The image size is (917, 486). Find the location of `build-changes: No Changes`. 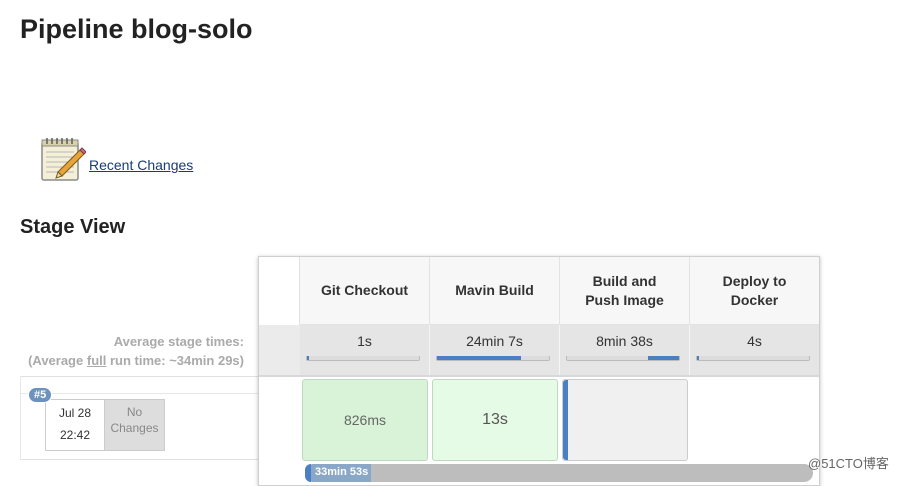

build-changes: No Changes is located at coordinates (134, 425).